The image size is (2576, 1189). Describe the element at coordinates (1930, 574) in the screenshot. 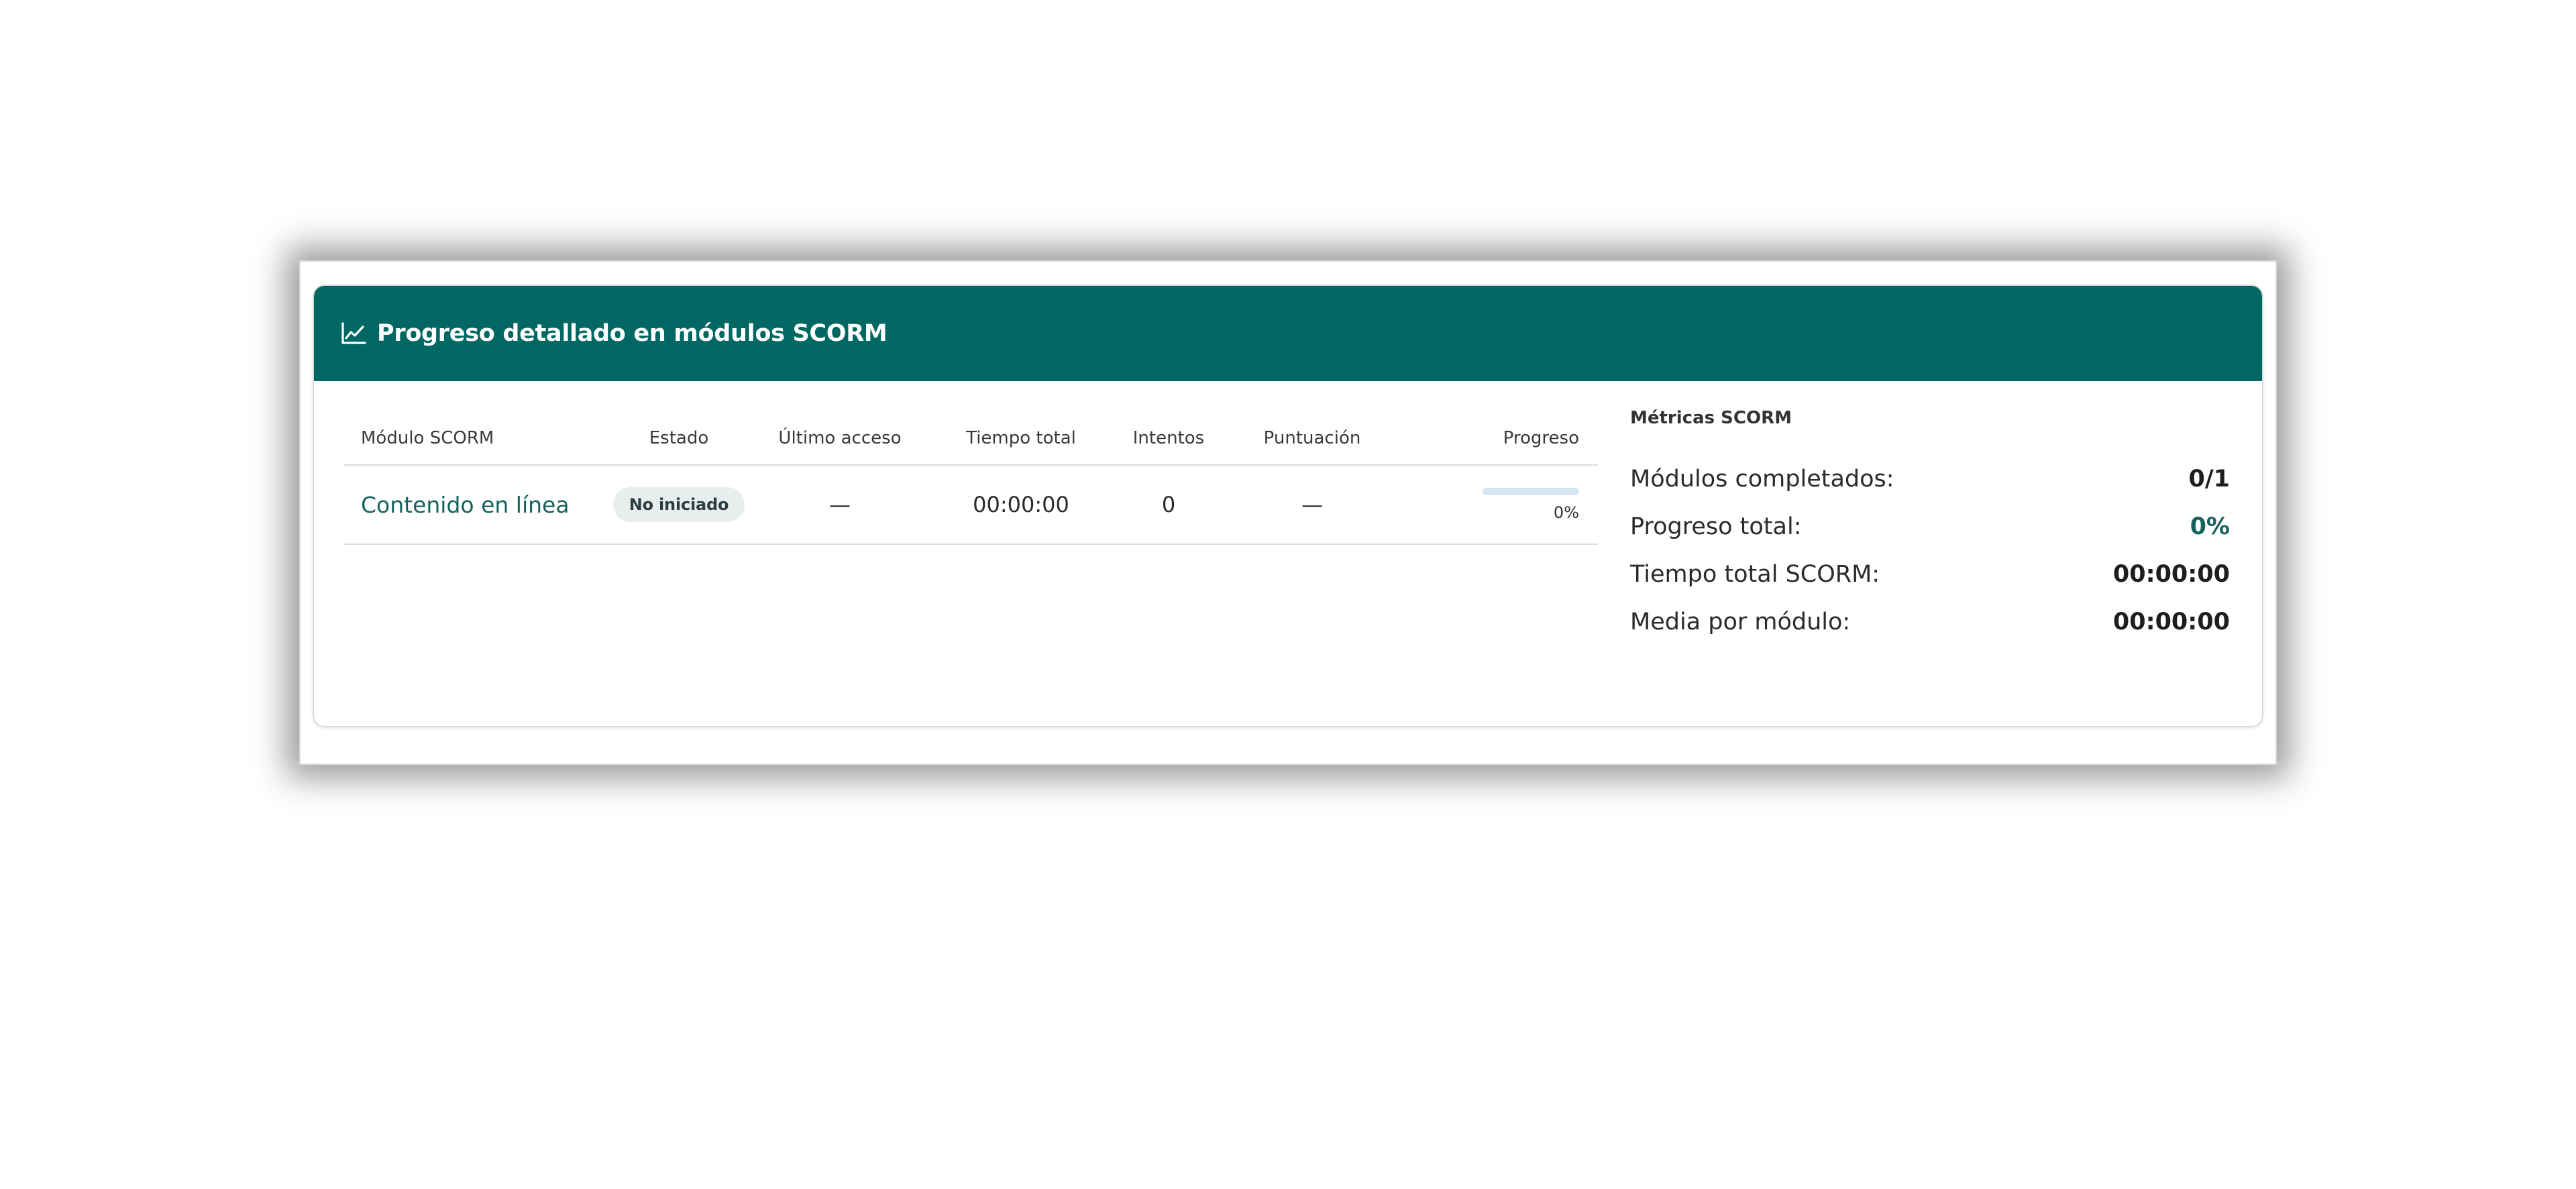

I see `metric-row-total-time: Tiempo total SCORM: 00:00:00` at that location.